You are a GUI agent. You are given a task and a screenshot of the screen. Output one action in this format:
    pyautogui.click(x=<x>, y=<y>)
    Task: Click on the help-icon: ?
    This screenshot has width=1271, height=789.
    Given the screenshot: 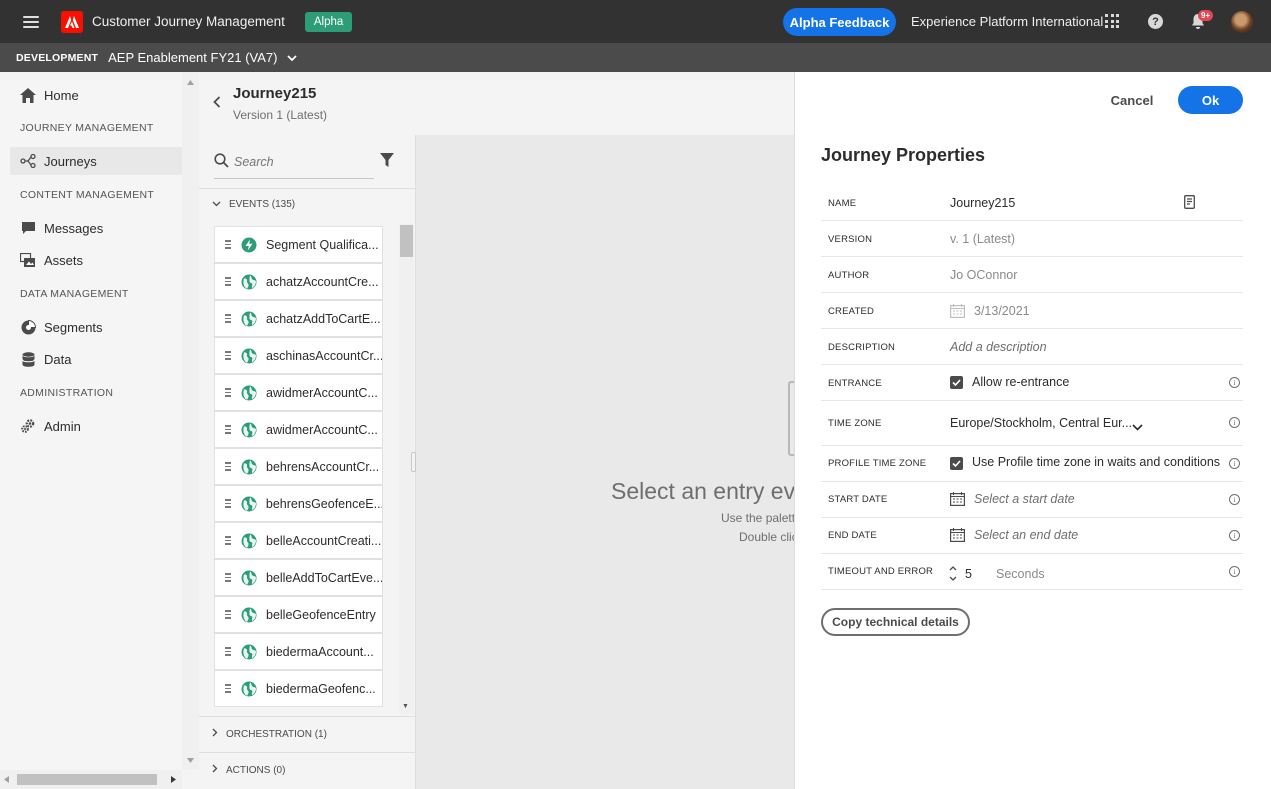 What is the action you would take?
    pyautogui.click(x=1155, y=21)
    